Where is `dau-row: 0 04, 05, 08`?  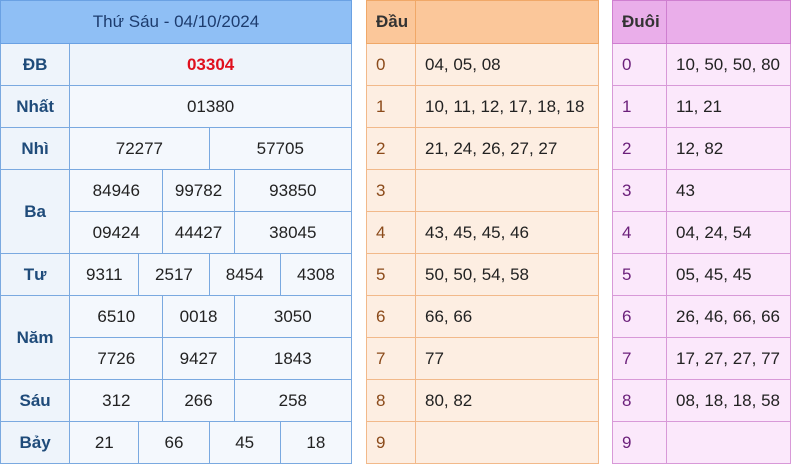 dau-row: 0 04, 05, 08 is located at coordinates (482, 64).